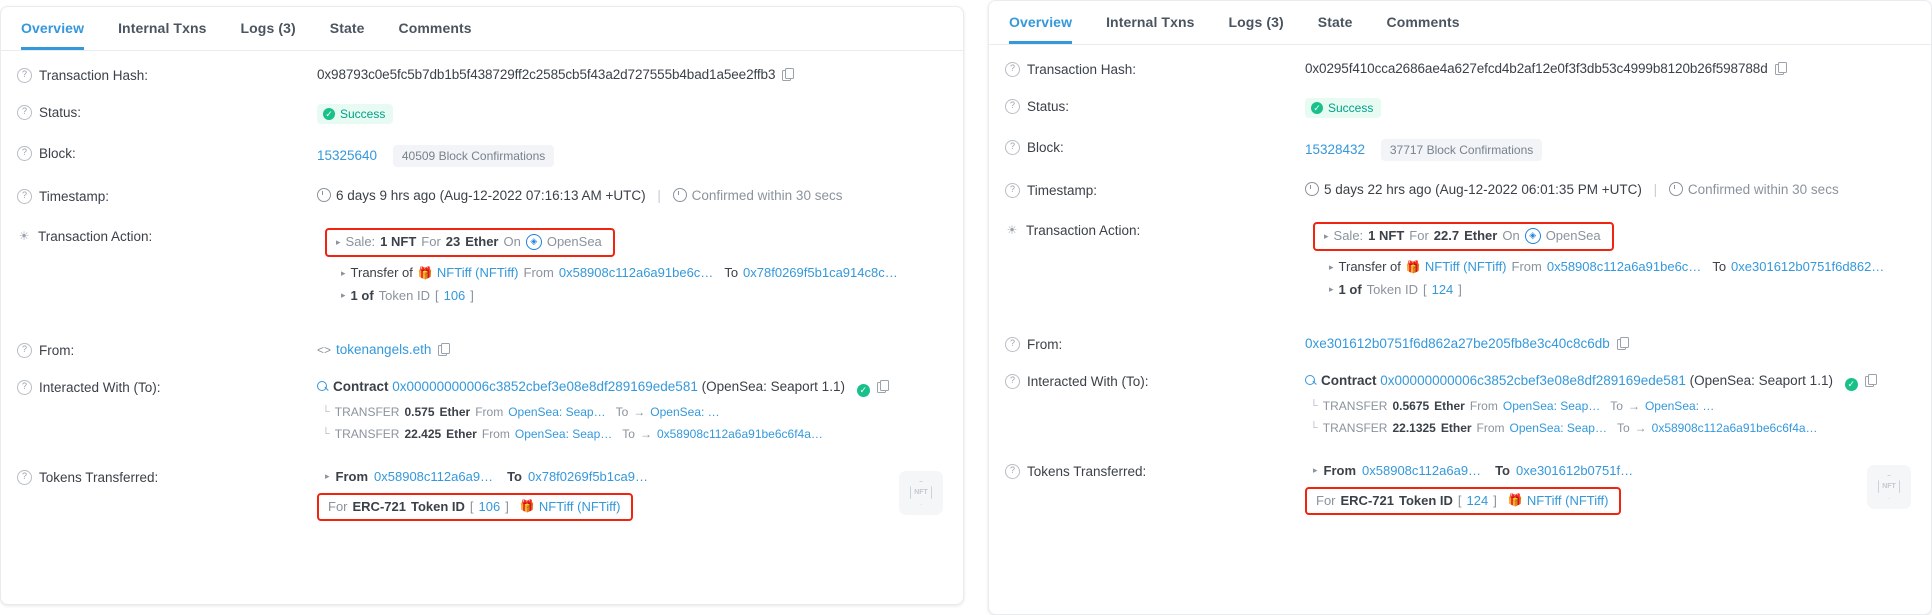 The height and width of the screenshot is (615, 1932). I want to click on timestamp-absolute: (Aug-12-2022 07:16:13 AM +UTC), so click(542, 195).